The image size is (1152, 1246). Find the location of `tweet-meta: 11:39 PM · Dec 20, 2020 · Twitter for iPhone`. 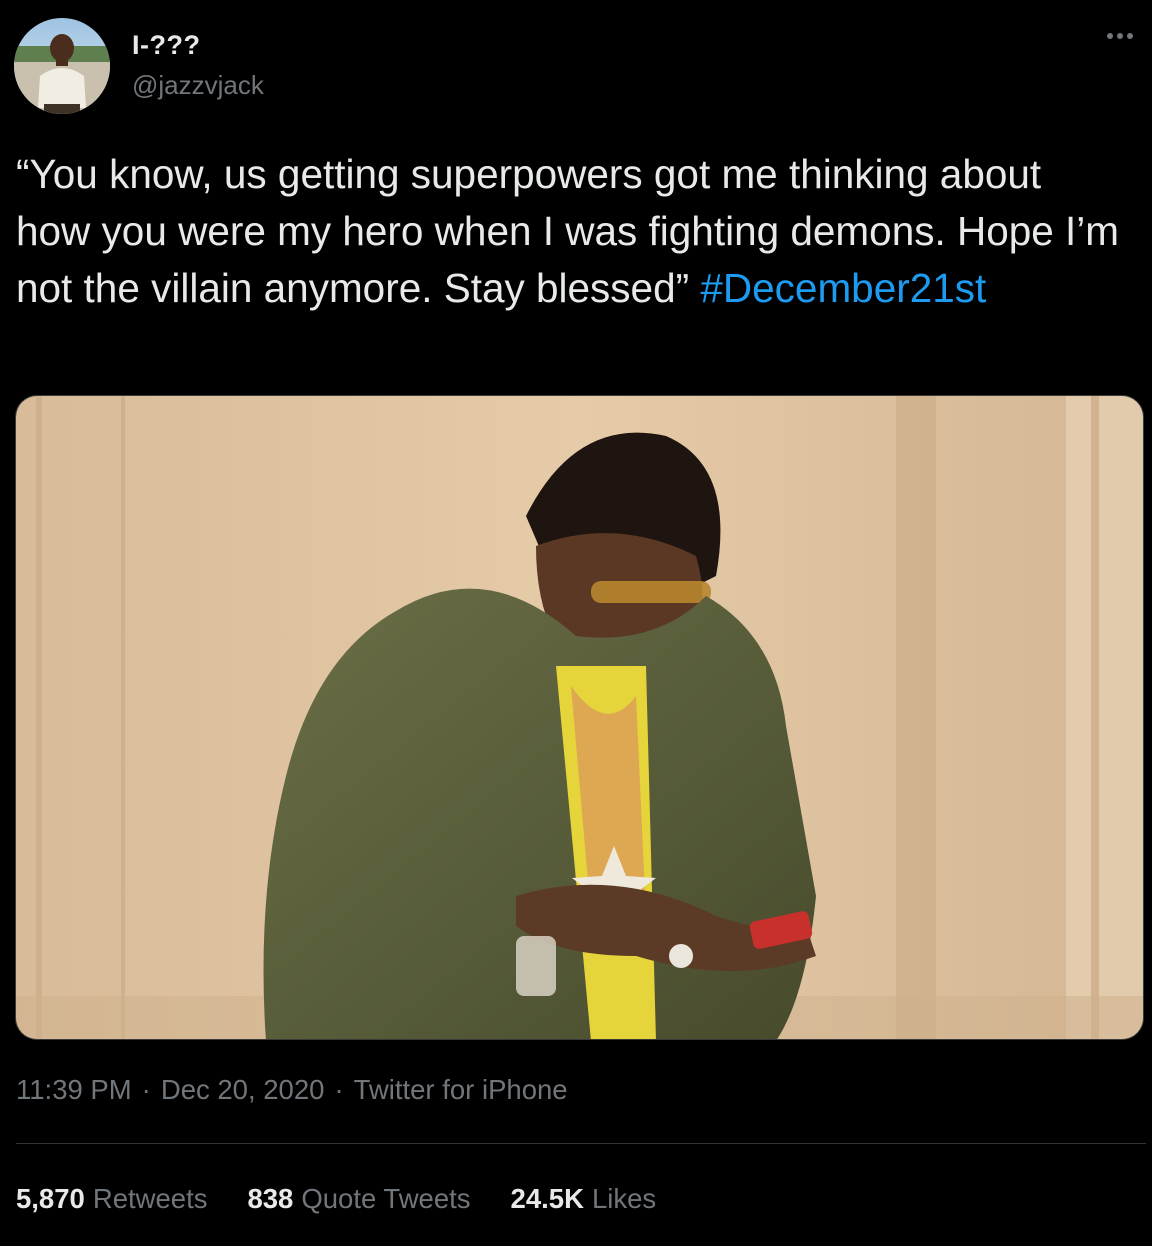

tweet-meta: 11:39 PM · Dec 20, 2020 · Twitter for iPhone is located at coordinates (292, 1090).